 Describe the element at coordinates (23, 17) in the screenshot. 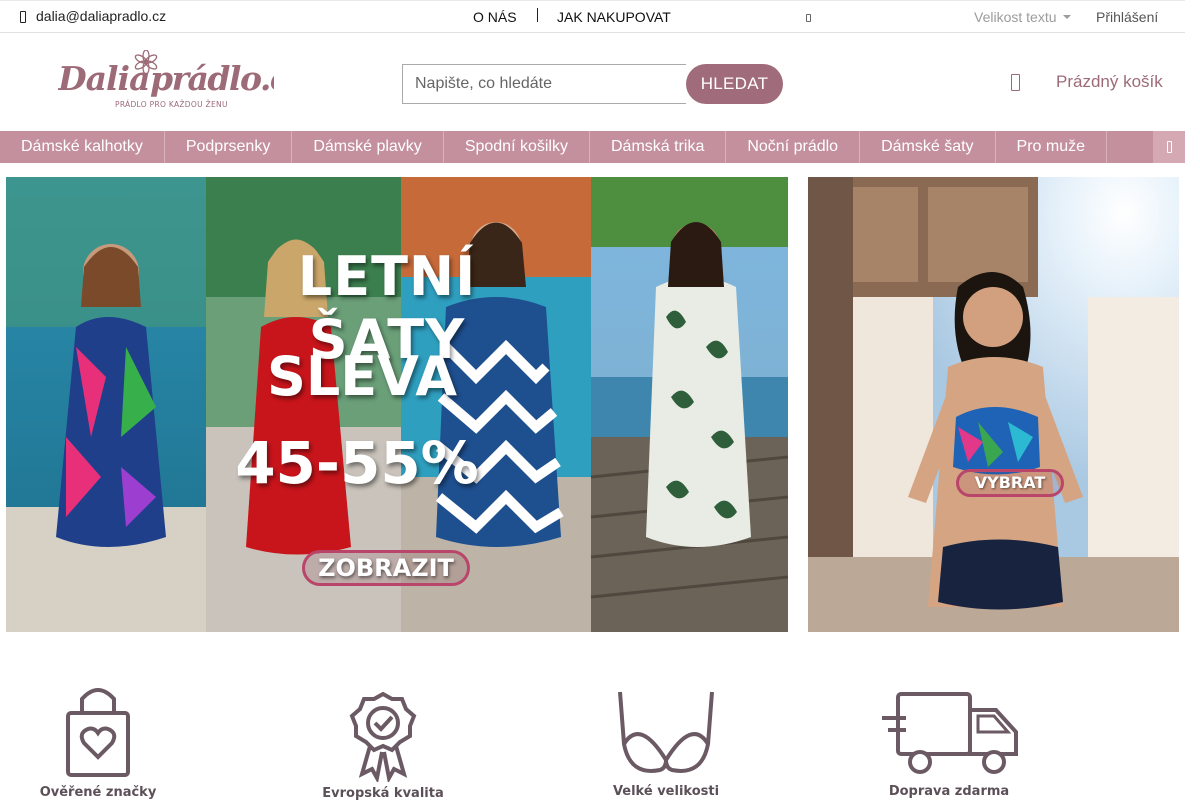

I see `phone-icon` at that location.